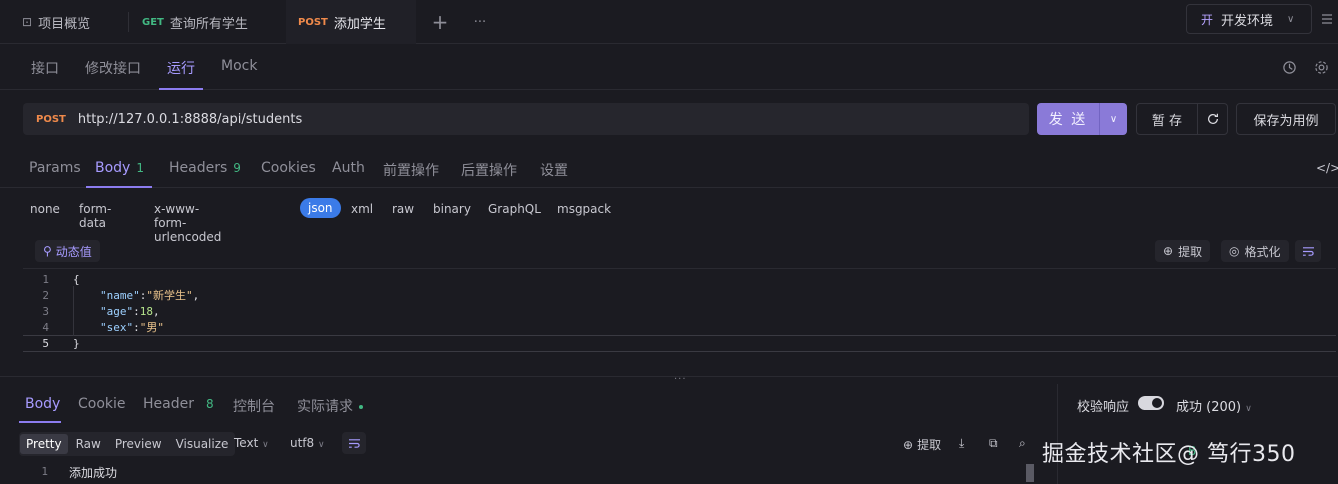 The width and height of the screenshot is (1338, 484). What do you see at coordinates (1151, 403) in the screenshot?
I see `validate-response-toggle` at bounding box center [1151, 403].